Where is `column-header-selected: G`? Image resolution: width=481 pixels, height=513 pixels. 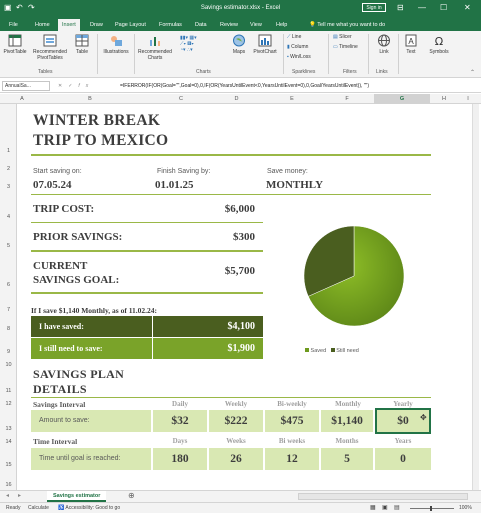 column-header-selected: G is located at coordinates (402, 99).